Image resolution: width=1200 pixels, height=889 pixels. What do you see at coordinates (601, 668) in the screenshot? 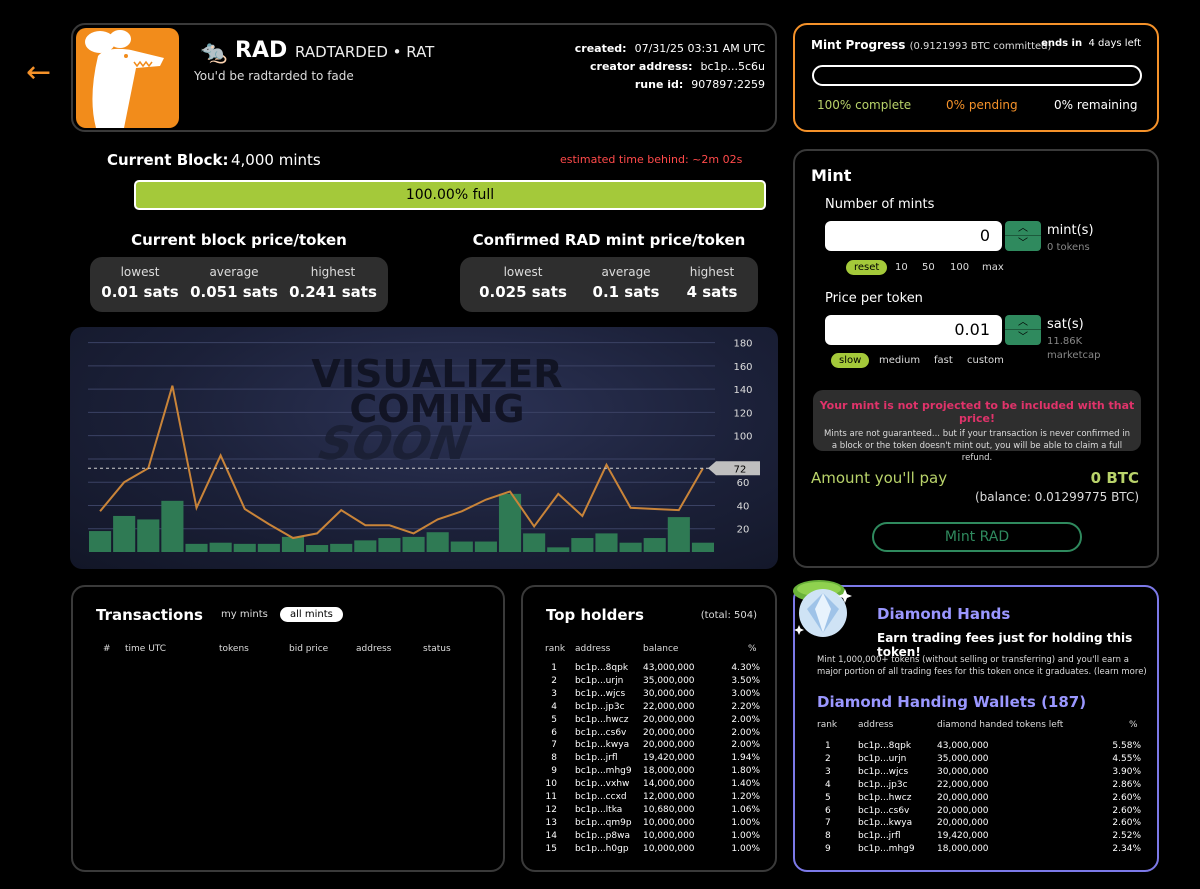
I see `holder-address: bc1p...8qpk` at bounding box center [601, 668].